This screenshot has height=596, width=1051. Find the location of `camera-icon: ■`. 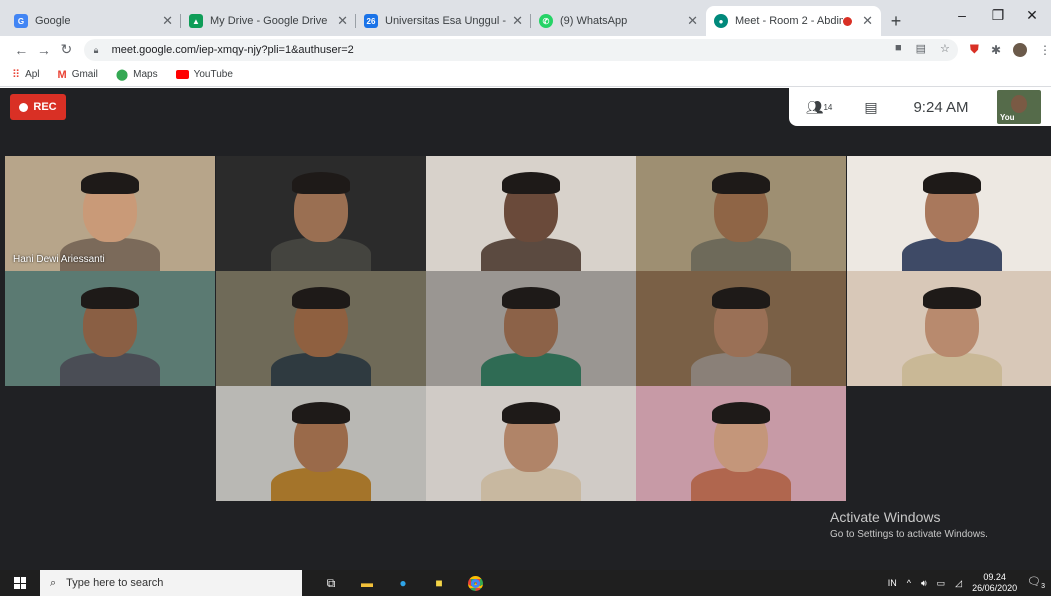

camera-icon: ■ is located at coordinates (898, 48).